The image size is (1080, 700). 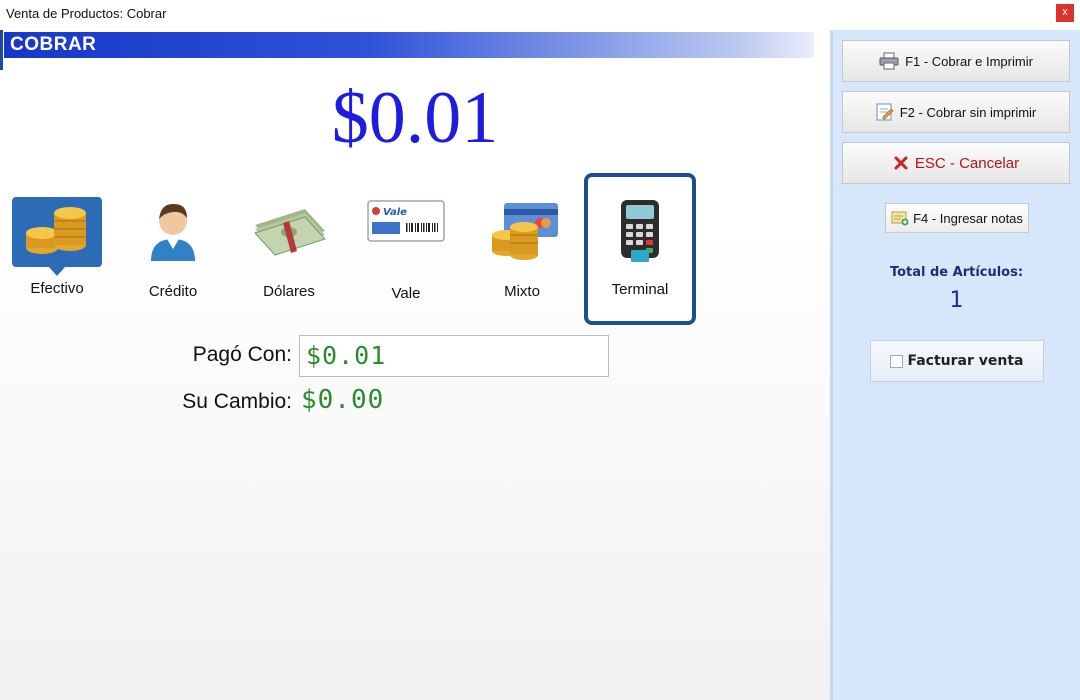 What do you see at coordinates (454, 356) in the screenshot?
I see `pago-con-input: $0.01` at bounding box center [454, 356].